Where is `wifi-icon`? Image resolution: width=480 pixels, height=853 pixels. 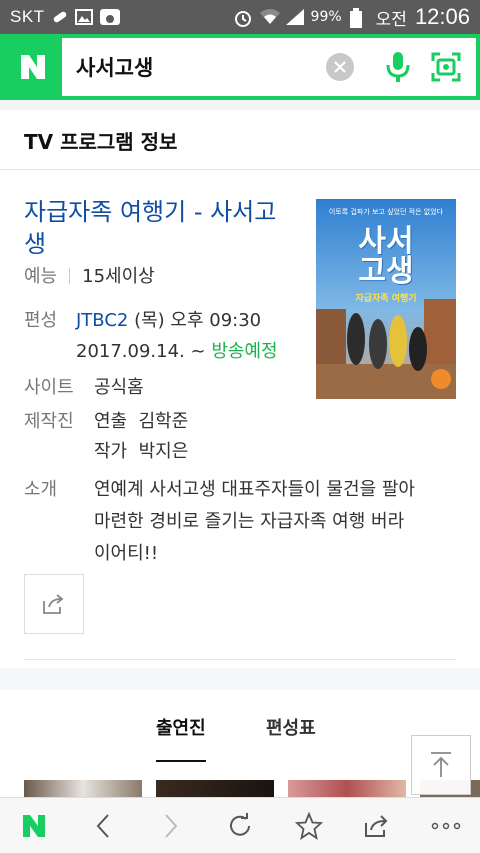
wifi-icon is located at coordinates (269, 17).